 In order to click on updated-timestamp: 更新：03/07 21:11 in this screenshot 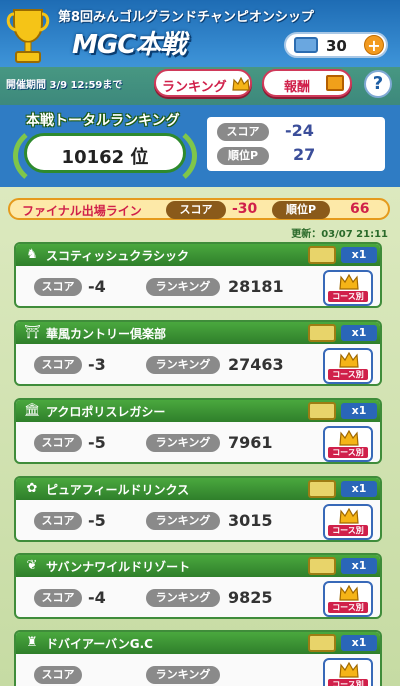, I will do `click(339, 234)`.